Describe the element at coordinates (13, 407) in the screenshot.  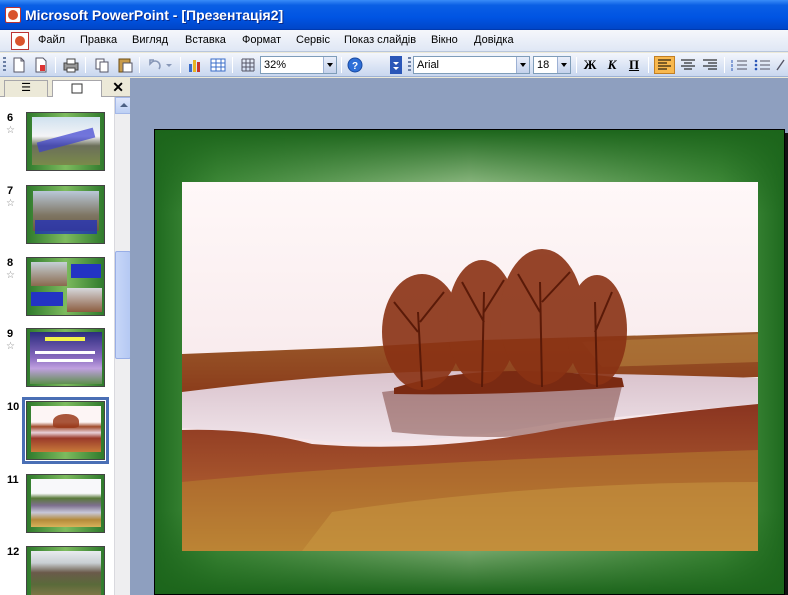
I see `slide-number: 10` at that location.